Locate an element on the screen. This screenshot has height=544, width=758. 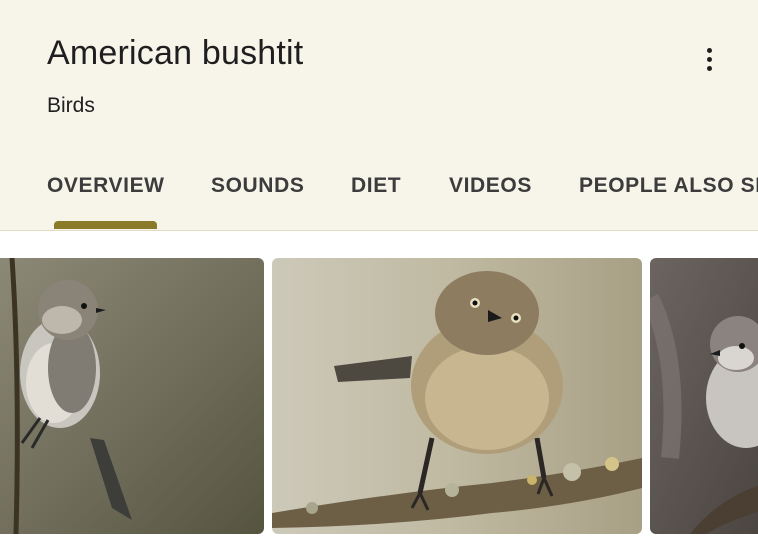
tab-diet: DIET is located at coordinates (376, 186).